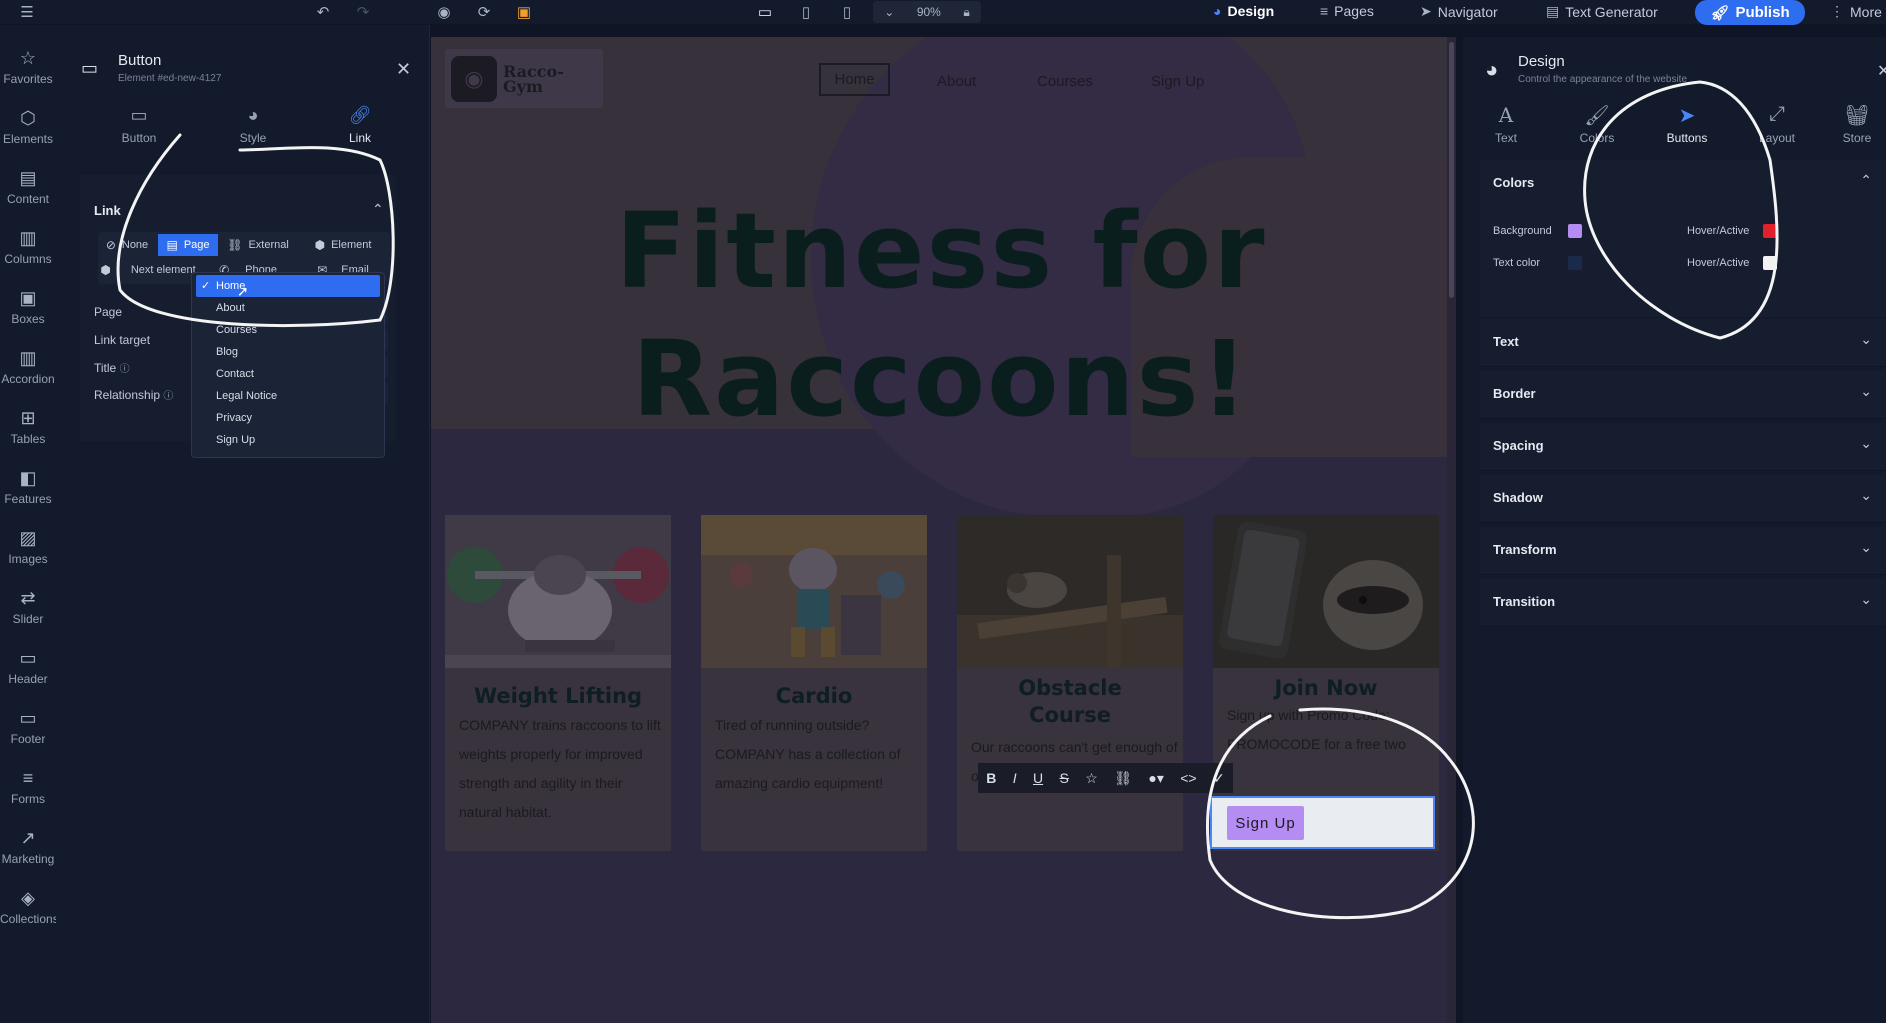  Describe the element at coordinates (127, 245) in the screenshot. I see `link-type-none: ⊘ None` at that location.